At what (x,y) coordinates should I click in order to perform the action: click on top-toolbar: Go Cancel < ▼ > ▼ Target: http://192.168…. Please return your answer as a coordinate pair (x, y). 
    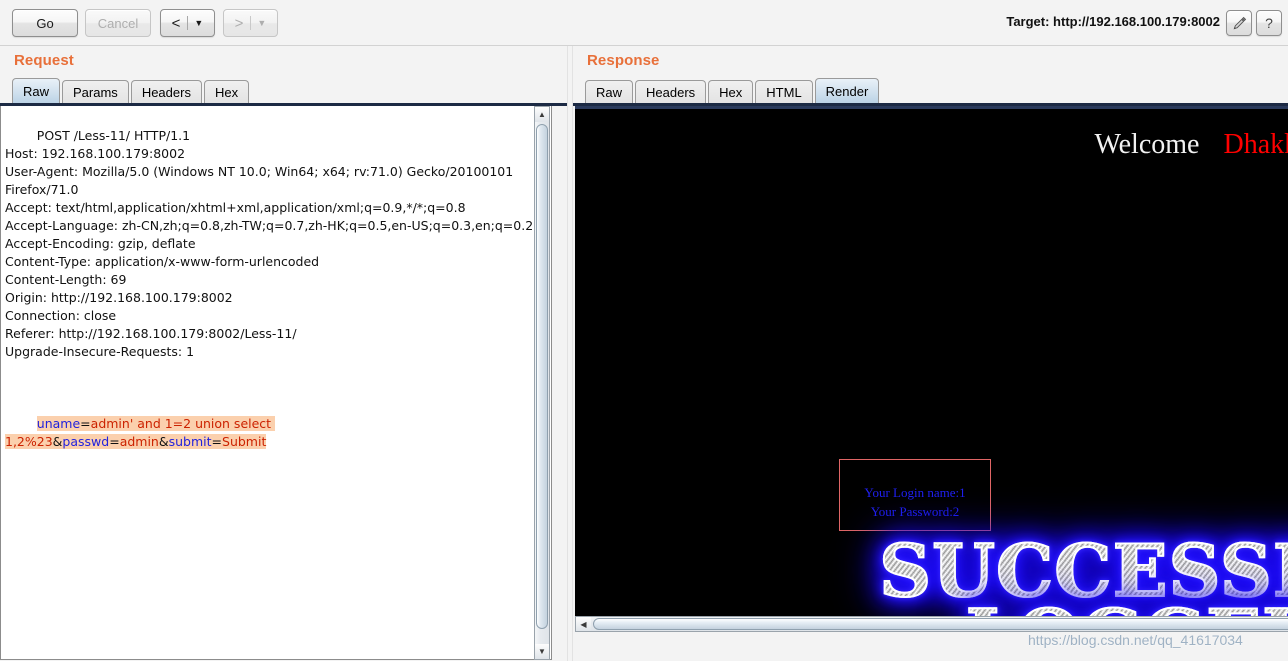
    Looking at the image, I should click on (644, 23).